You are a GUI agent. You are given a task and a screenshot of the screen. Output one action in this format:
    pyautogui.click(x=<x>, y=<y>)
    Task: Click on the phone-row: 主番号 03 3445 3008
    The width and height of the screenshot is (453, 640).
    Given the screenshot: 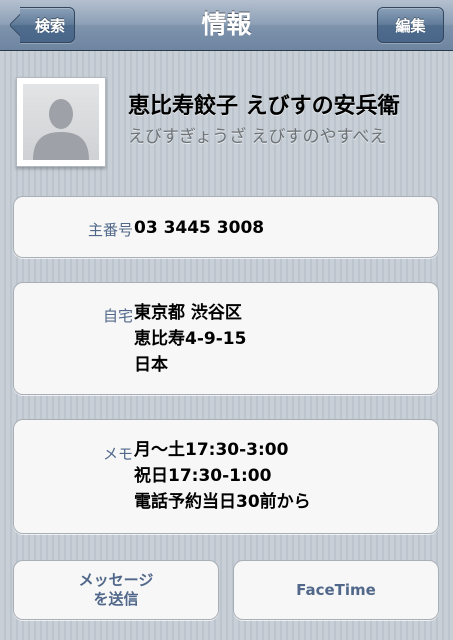 What is the action you would take?
    pyautogui.click(x=226, y=227)
    